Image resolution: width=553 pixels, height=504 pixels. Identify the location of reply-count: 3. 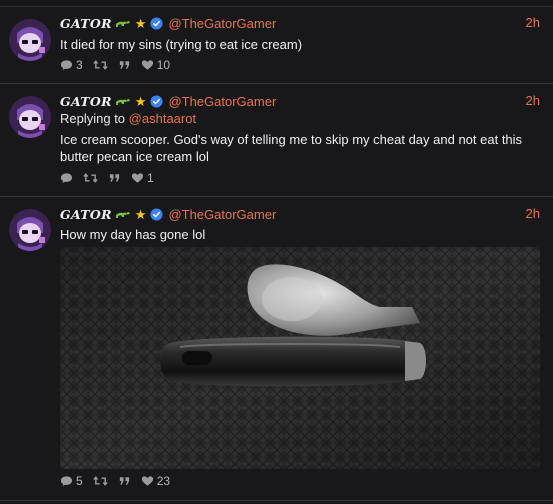
(79, 65).